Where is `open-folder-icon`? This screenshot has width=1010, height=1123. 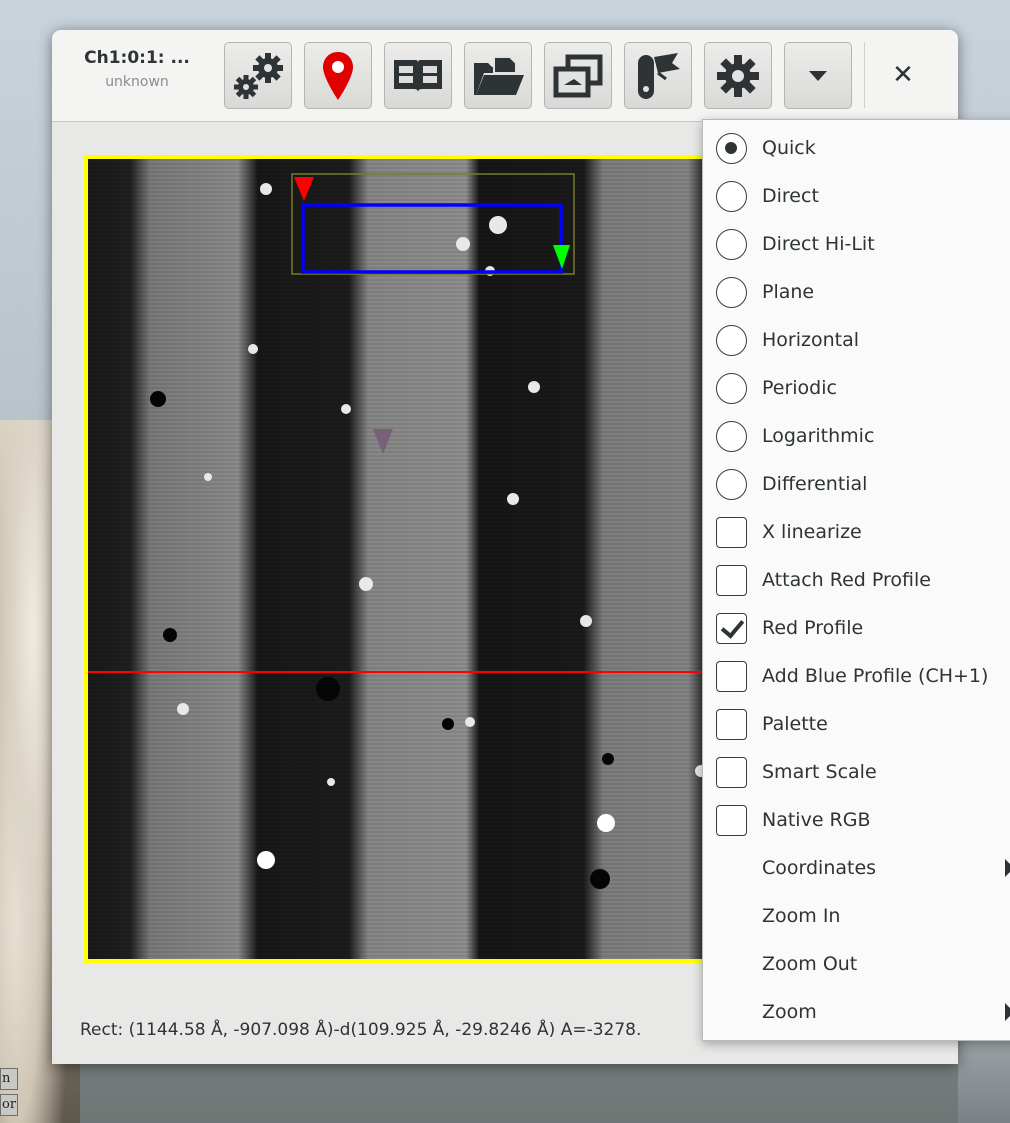
open-folder-icon is located at coordinates (498, 76).